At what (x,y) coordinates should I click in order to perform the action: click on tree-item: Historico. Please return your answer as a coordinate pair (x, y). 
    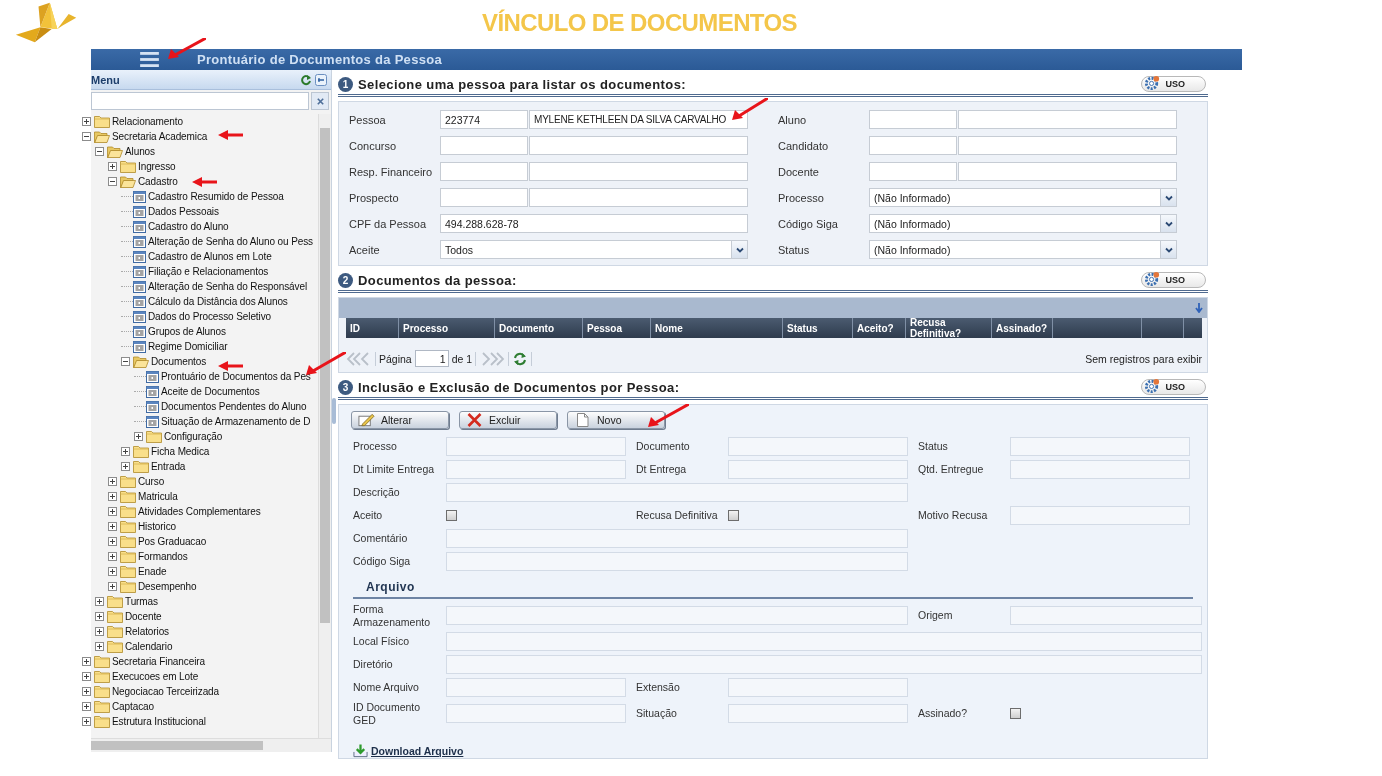
    Looking at the image, I should click on (157, 526).